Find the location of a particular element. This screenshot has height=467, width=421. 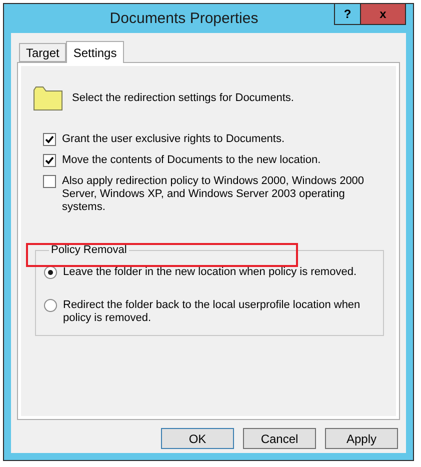

checkbox-label: Grant the user exclusive rights to Documents. is located at coordinates (173, 139).